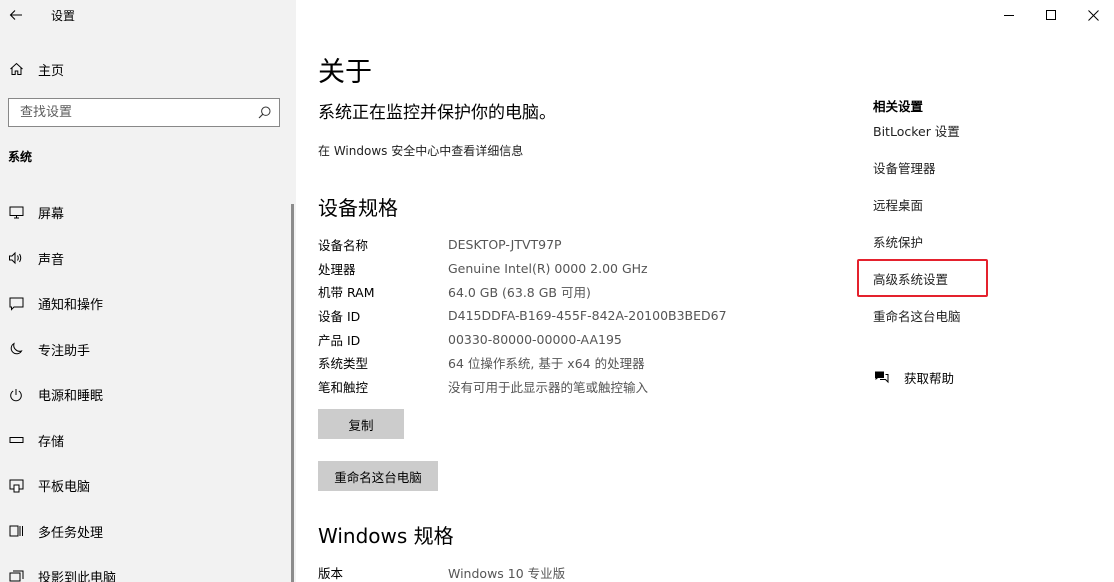 Image resolution: width=1114 pixels, height=582 pixels. What do you see at coordinates (71, 397) in the screenshot?
I see `sidebar-item-label: 电源和睡眠` at bounding box center [71, 397].